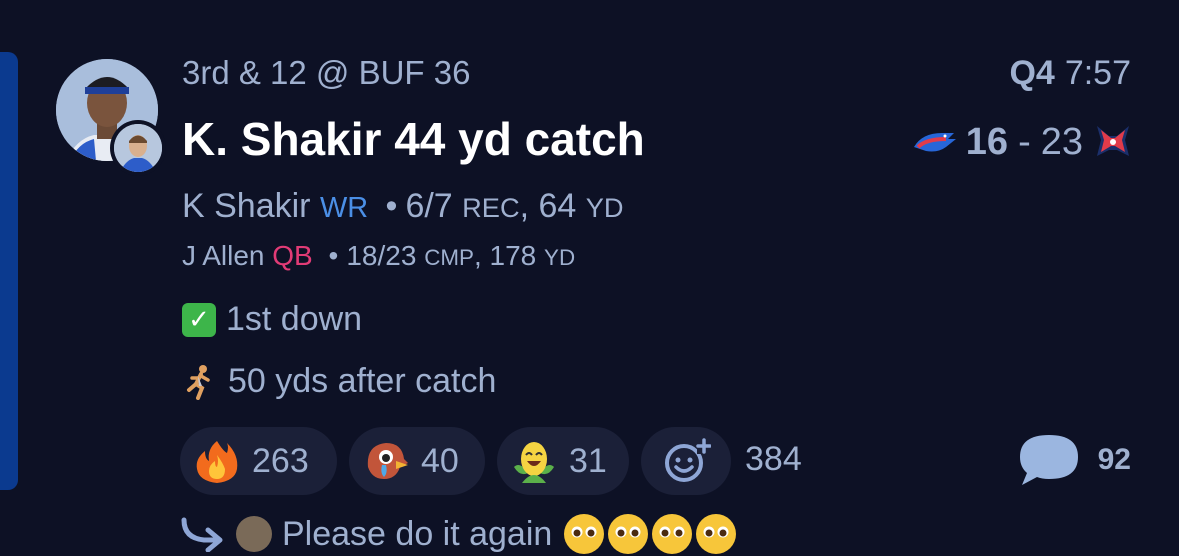 This screenshot has height=556, width=1179. I want to click on yards-value: 64, so click(557, 206).